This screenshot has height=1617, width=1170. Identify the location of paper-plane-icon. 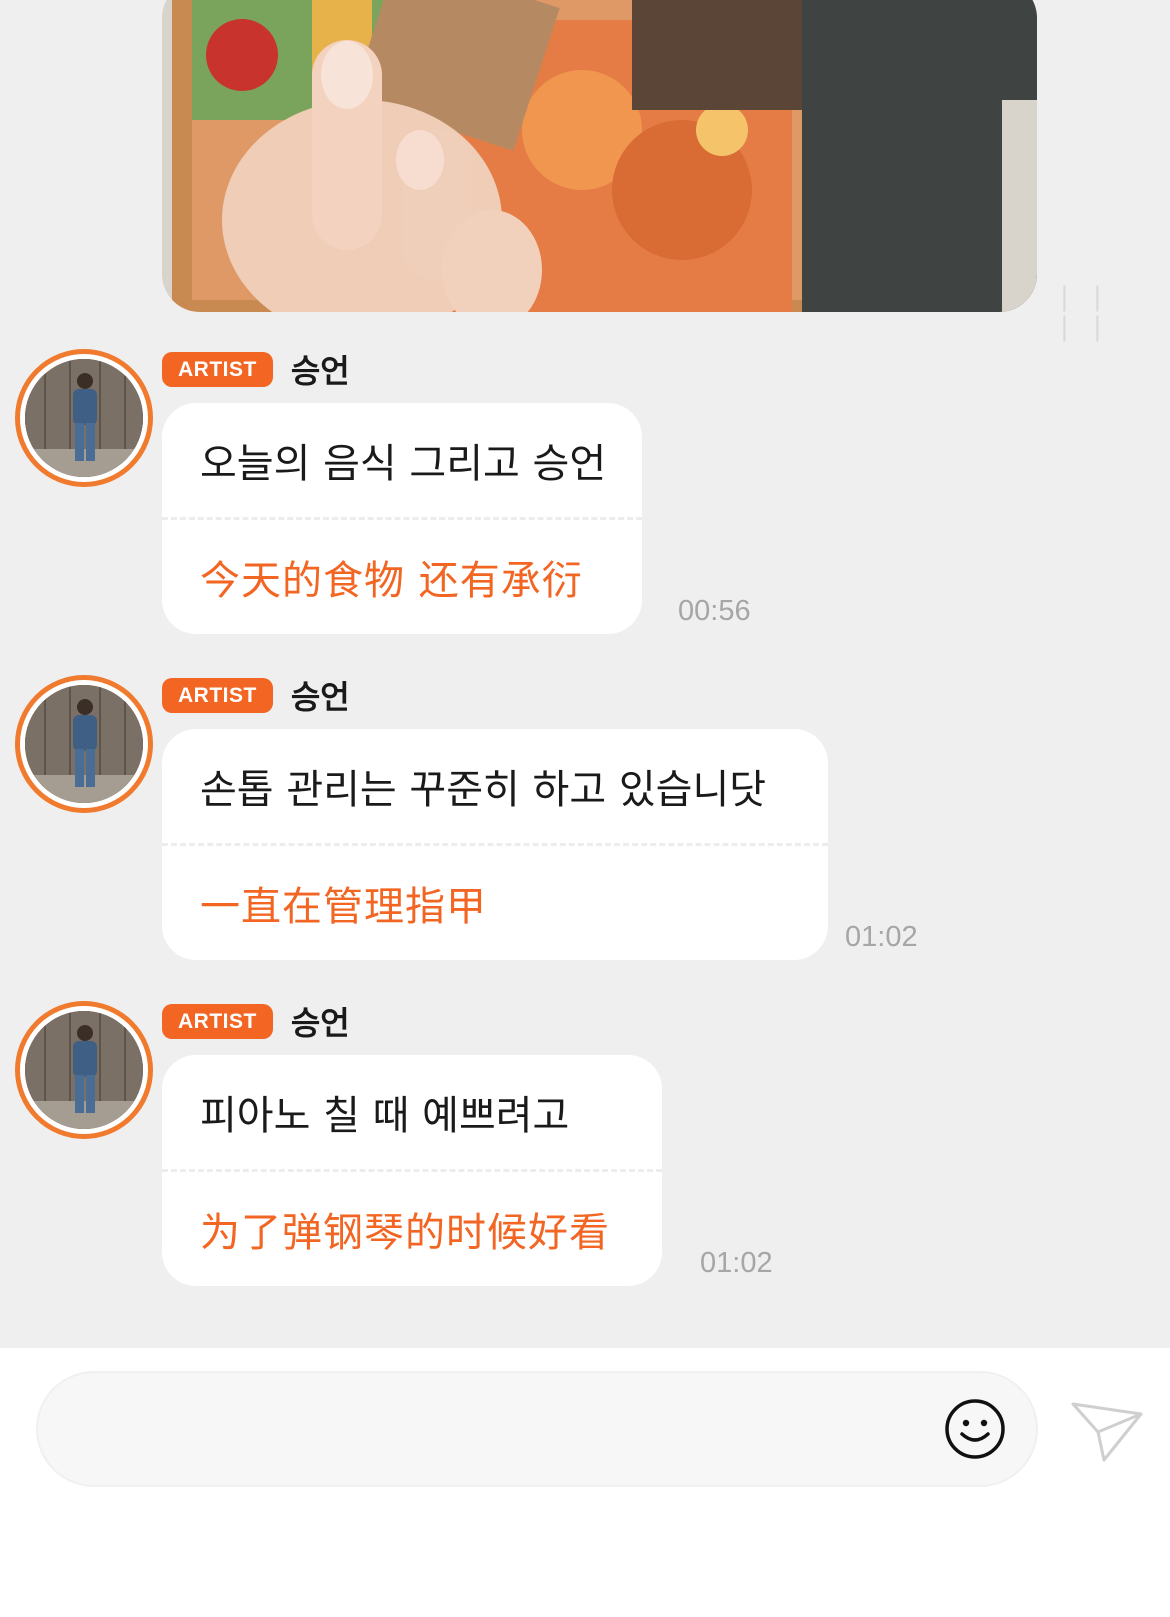
(1107, 1431).